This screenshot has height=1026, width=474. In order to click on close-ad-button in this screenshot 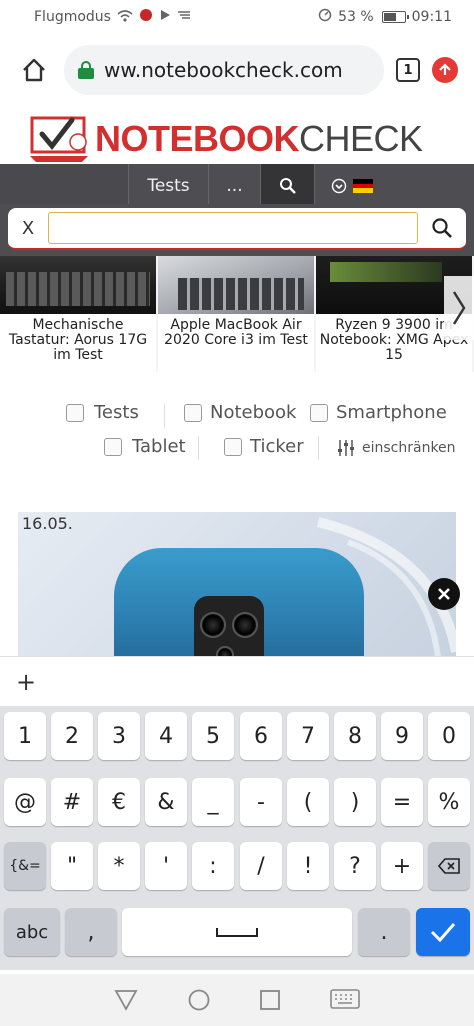, I will do `click(444, 594)`.